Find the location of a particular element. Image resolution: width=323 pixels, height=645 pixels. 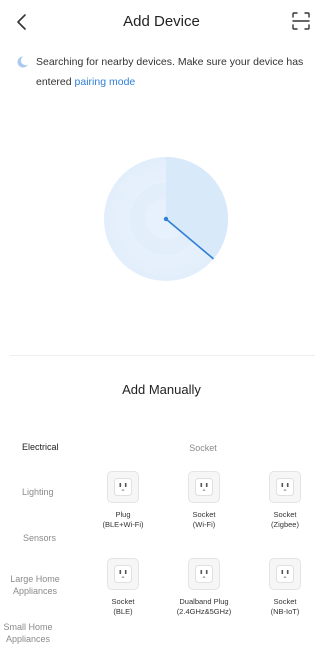

device-protocol: (BLE+Wi-Fi) is located at coordinates (123, 524).